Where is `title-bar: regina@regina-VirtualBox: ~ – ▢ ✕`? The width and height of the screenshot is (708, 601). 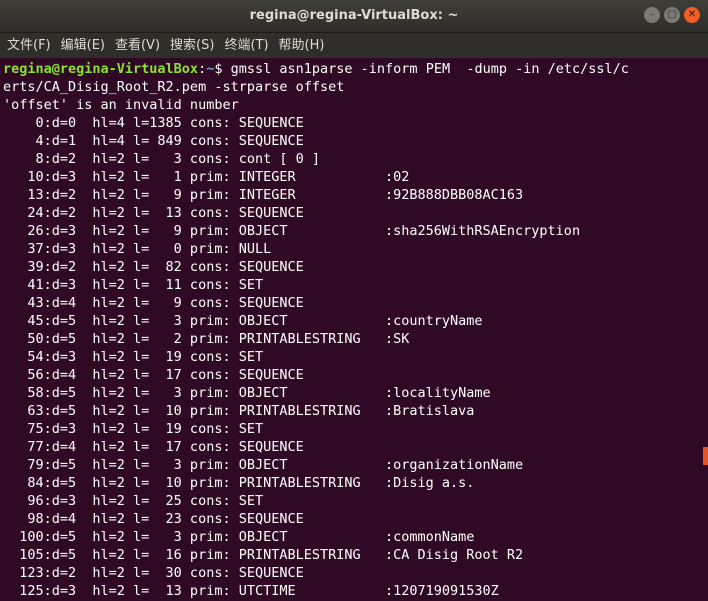 title-bar: regina@regina-VirtualBox: ~ – ▢ ✕ is located at coordinates (354, 16).